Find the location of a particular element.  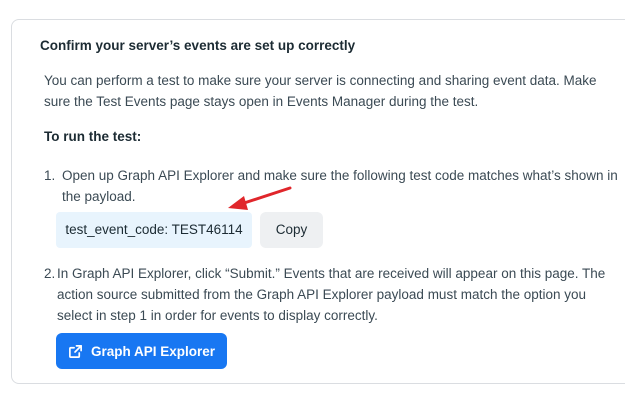

graph-api-explorer-label: Graph API Explorer is located at coordinates (153, 351).